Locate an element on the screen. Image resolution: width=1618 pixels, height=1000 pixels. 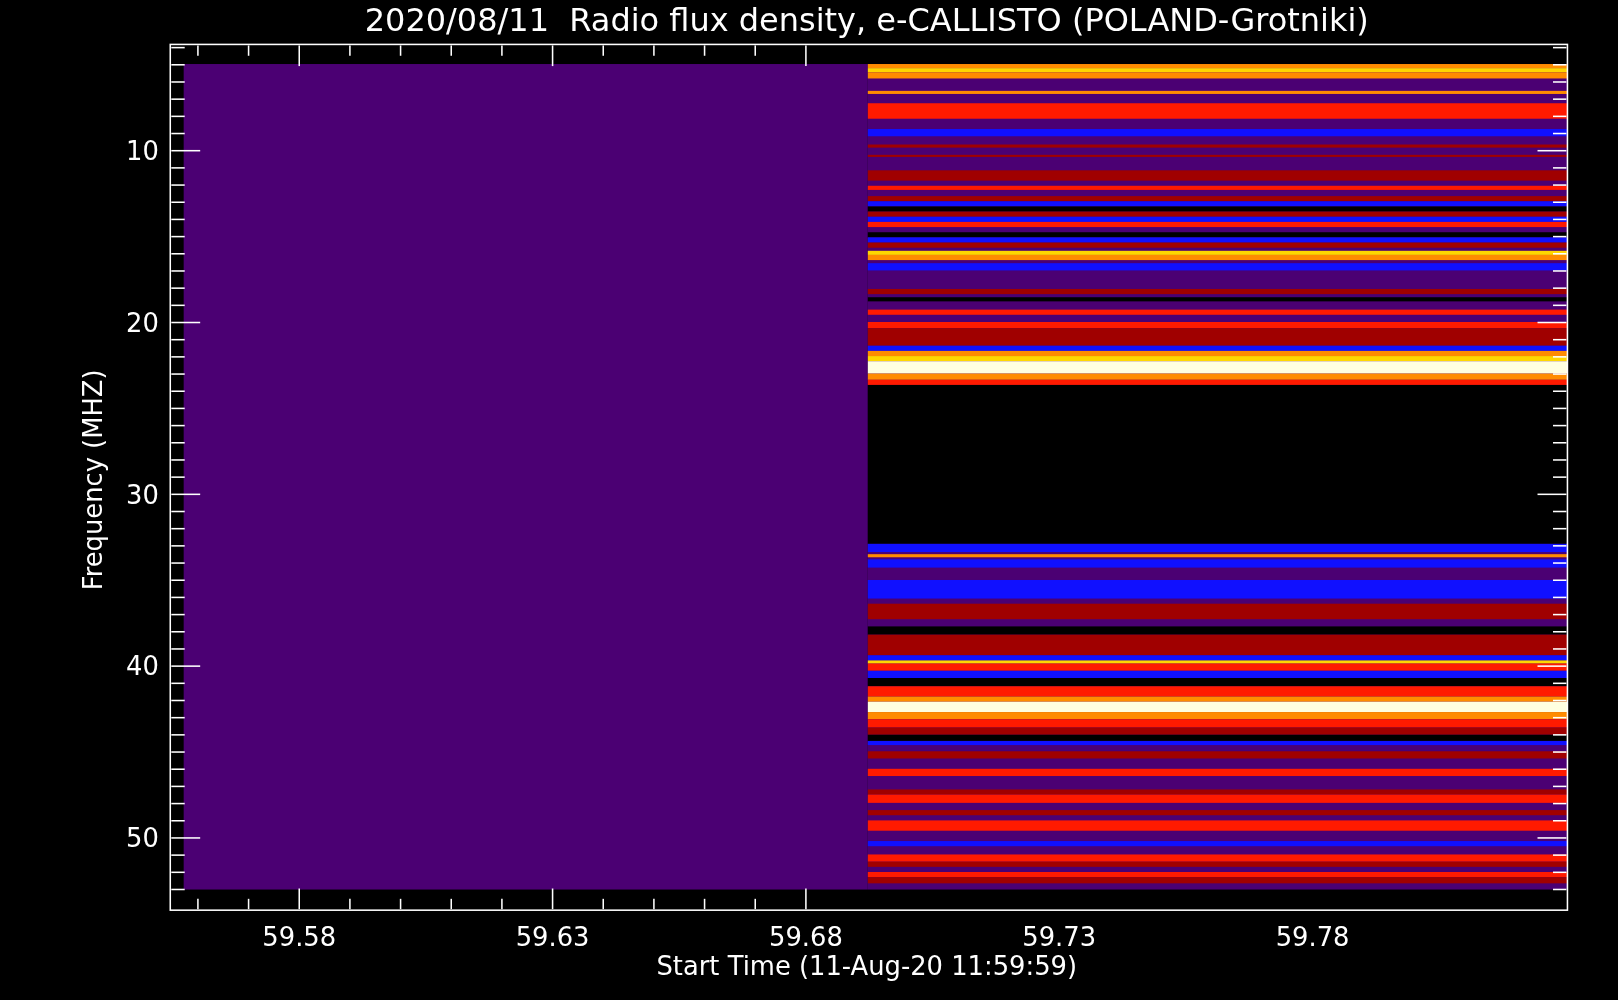
plot-title: 2020/08/11 Radio flux density, e-CALLISTO (POLAND-Grotniki) is located at coordinates (866, 20).